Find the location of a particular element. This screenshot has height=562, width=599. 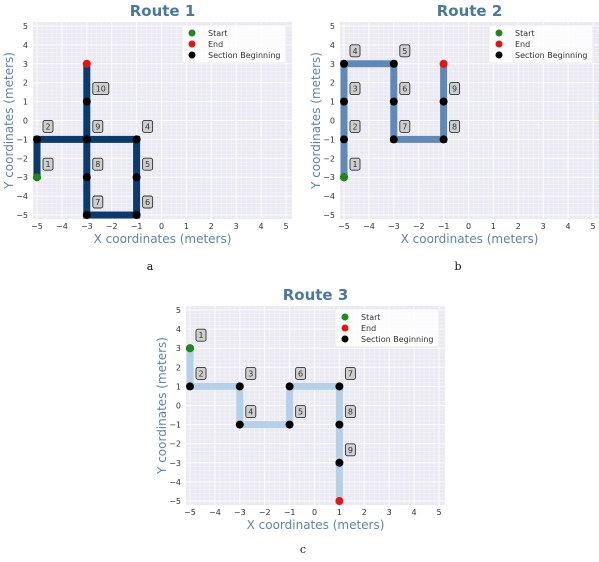

x-tick-label: 3 is located at coordinates (236, 226).